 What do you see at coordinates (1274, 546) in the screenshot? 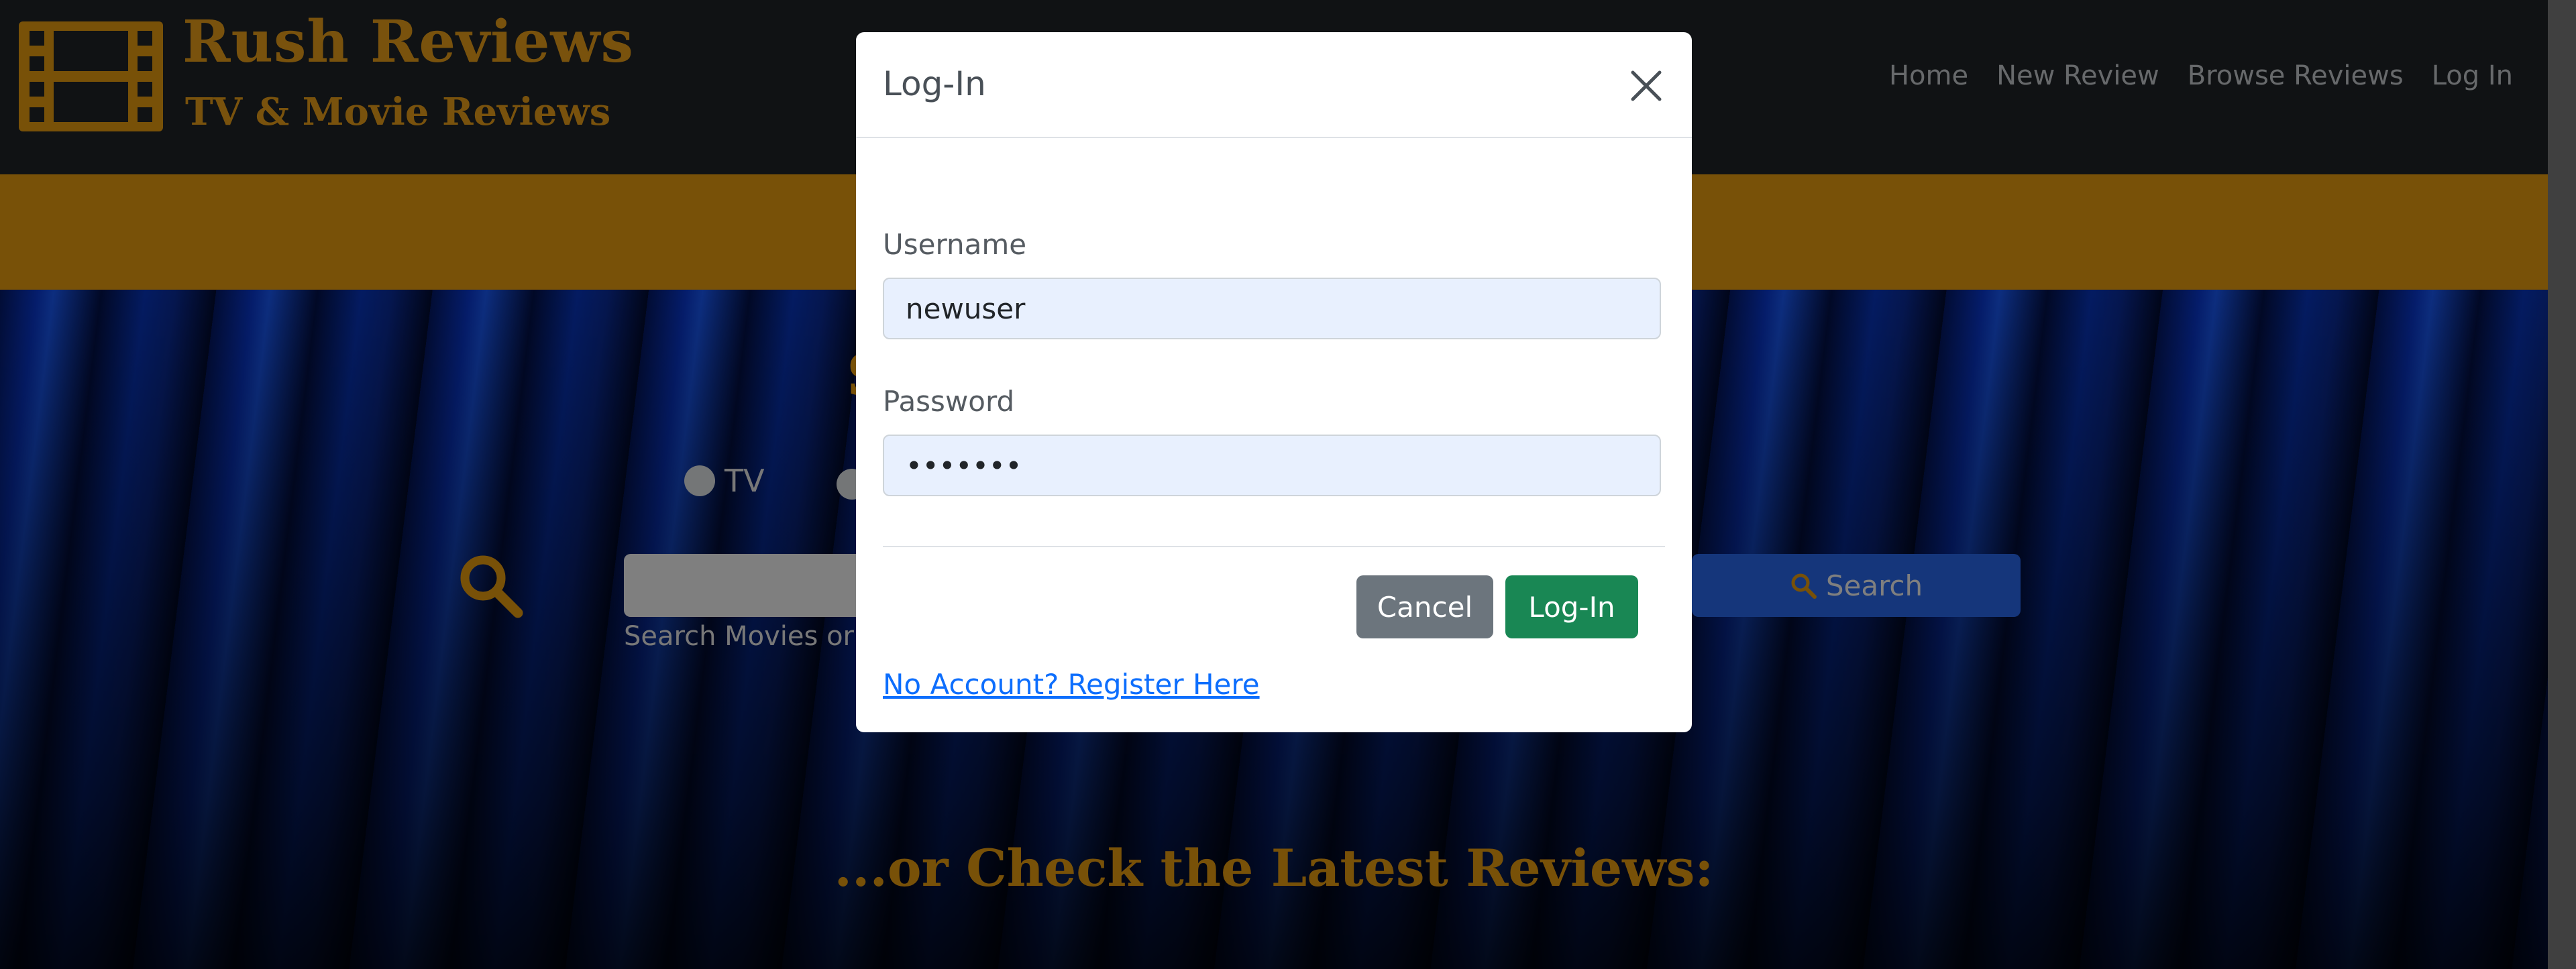
I see `modal-divider` at bounding box center [1274, 546].